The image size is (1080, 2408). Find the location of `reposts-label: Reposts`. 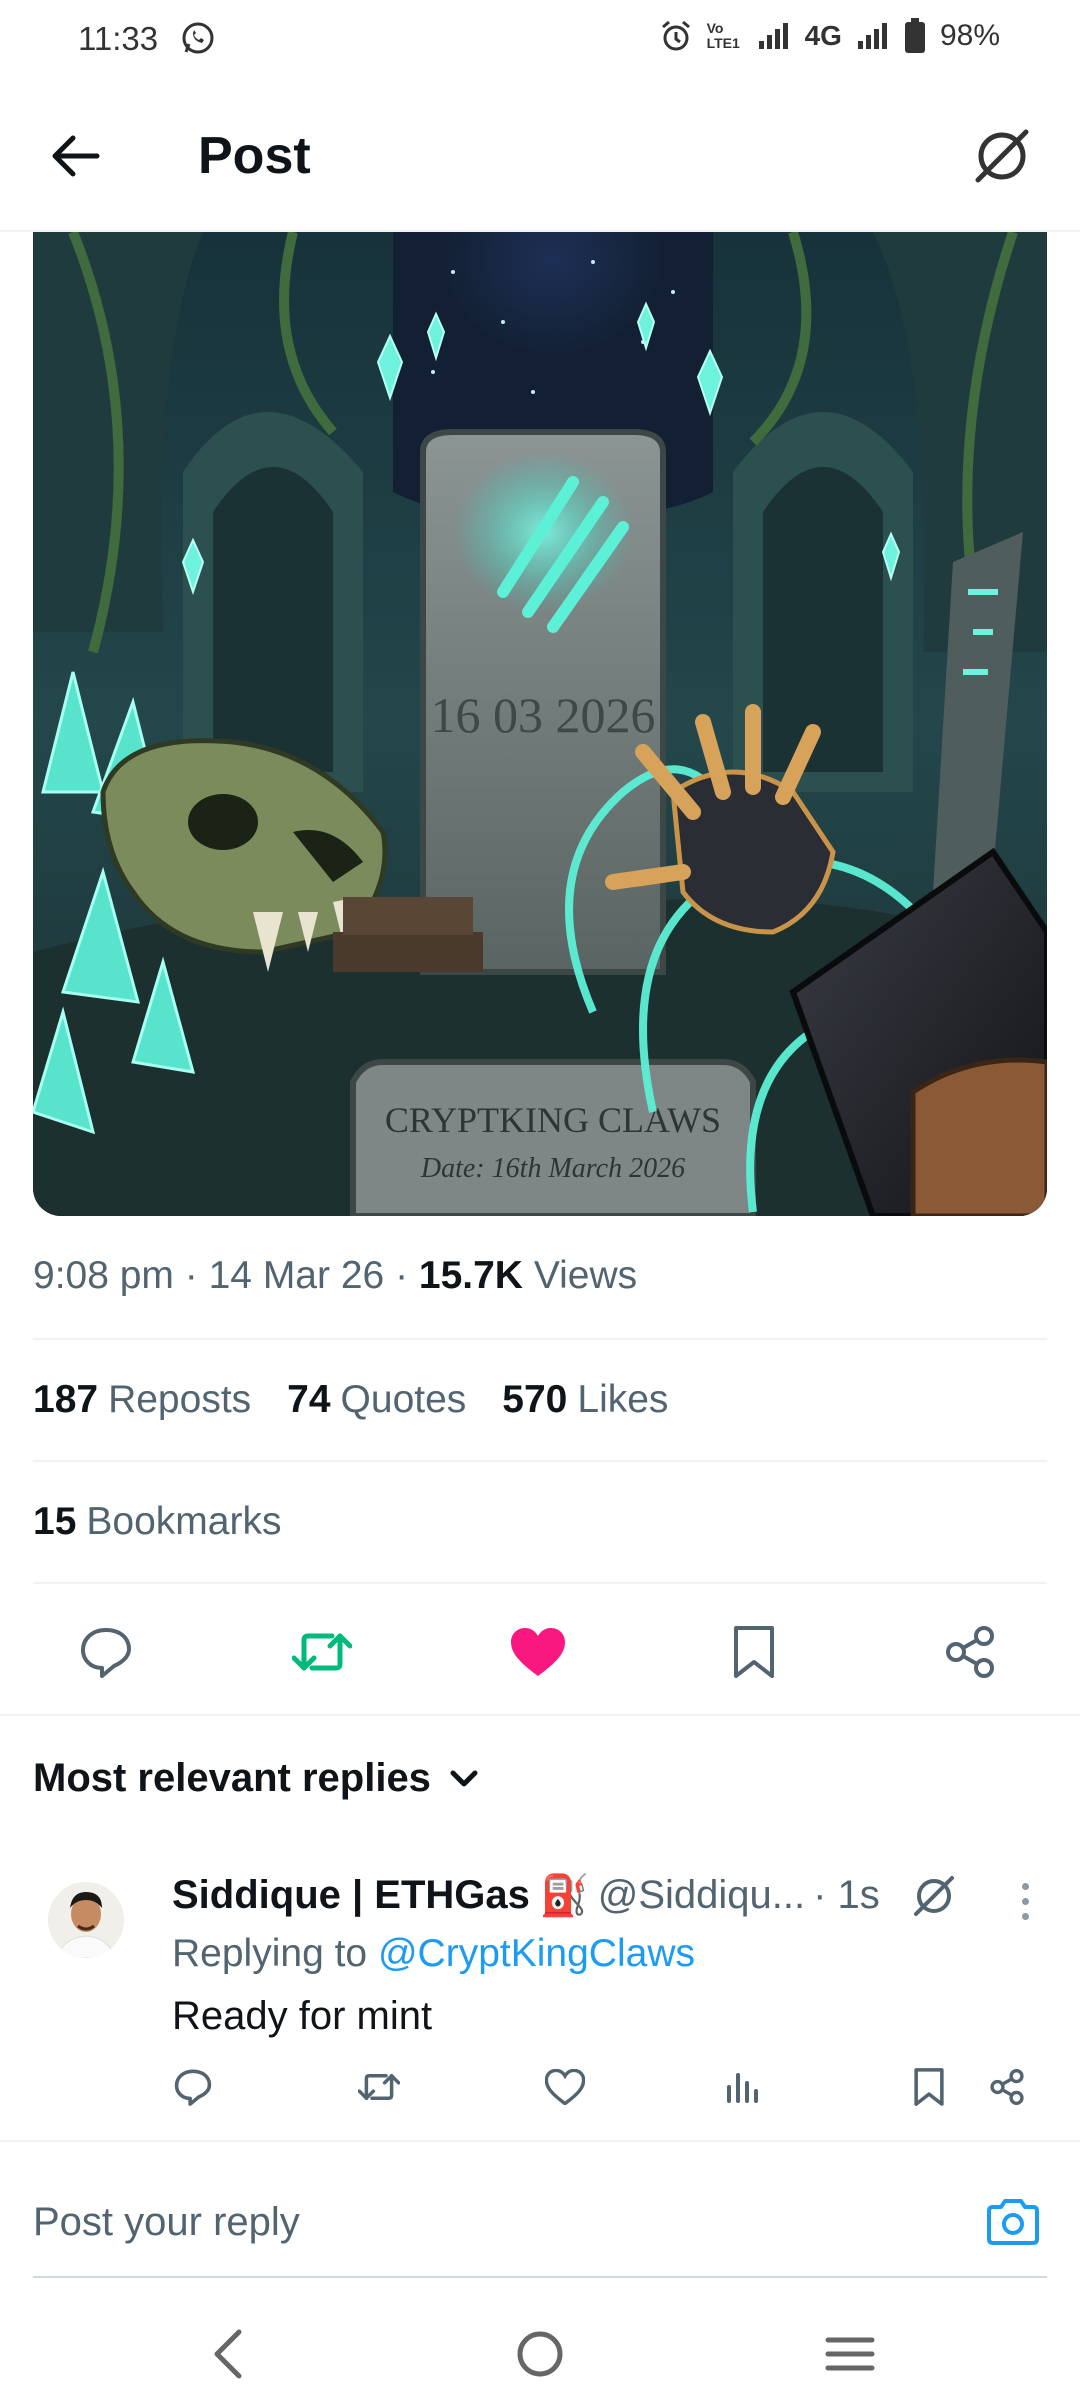

reposts-label: Reposts is located at coordinates (180, 1399).